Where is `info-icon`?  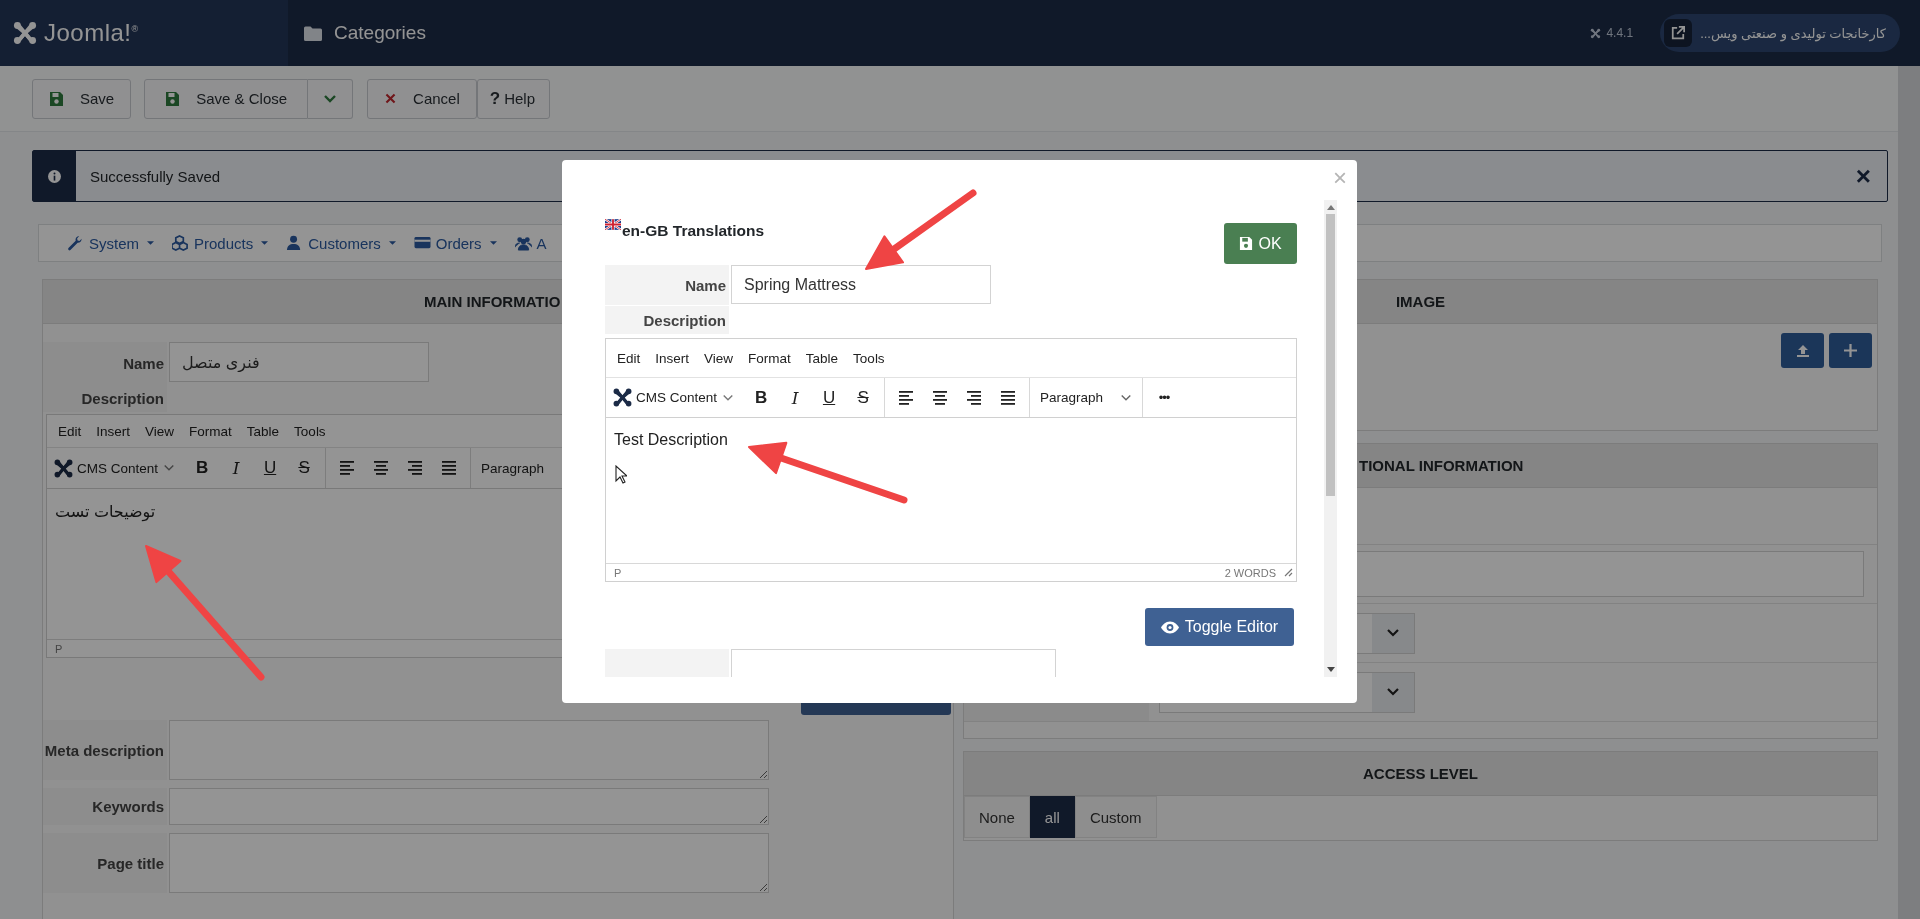 info-icon is located at coordinates (54, 176).